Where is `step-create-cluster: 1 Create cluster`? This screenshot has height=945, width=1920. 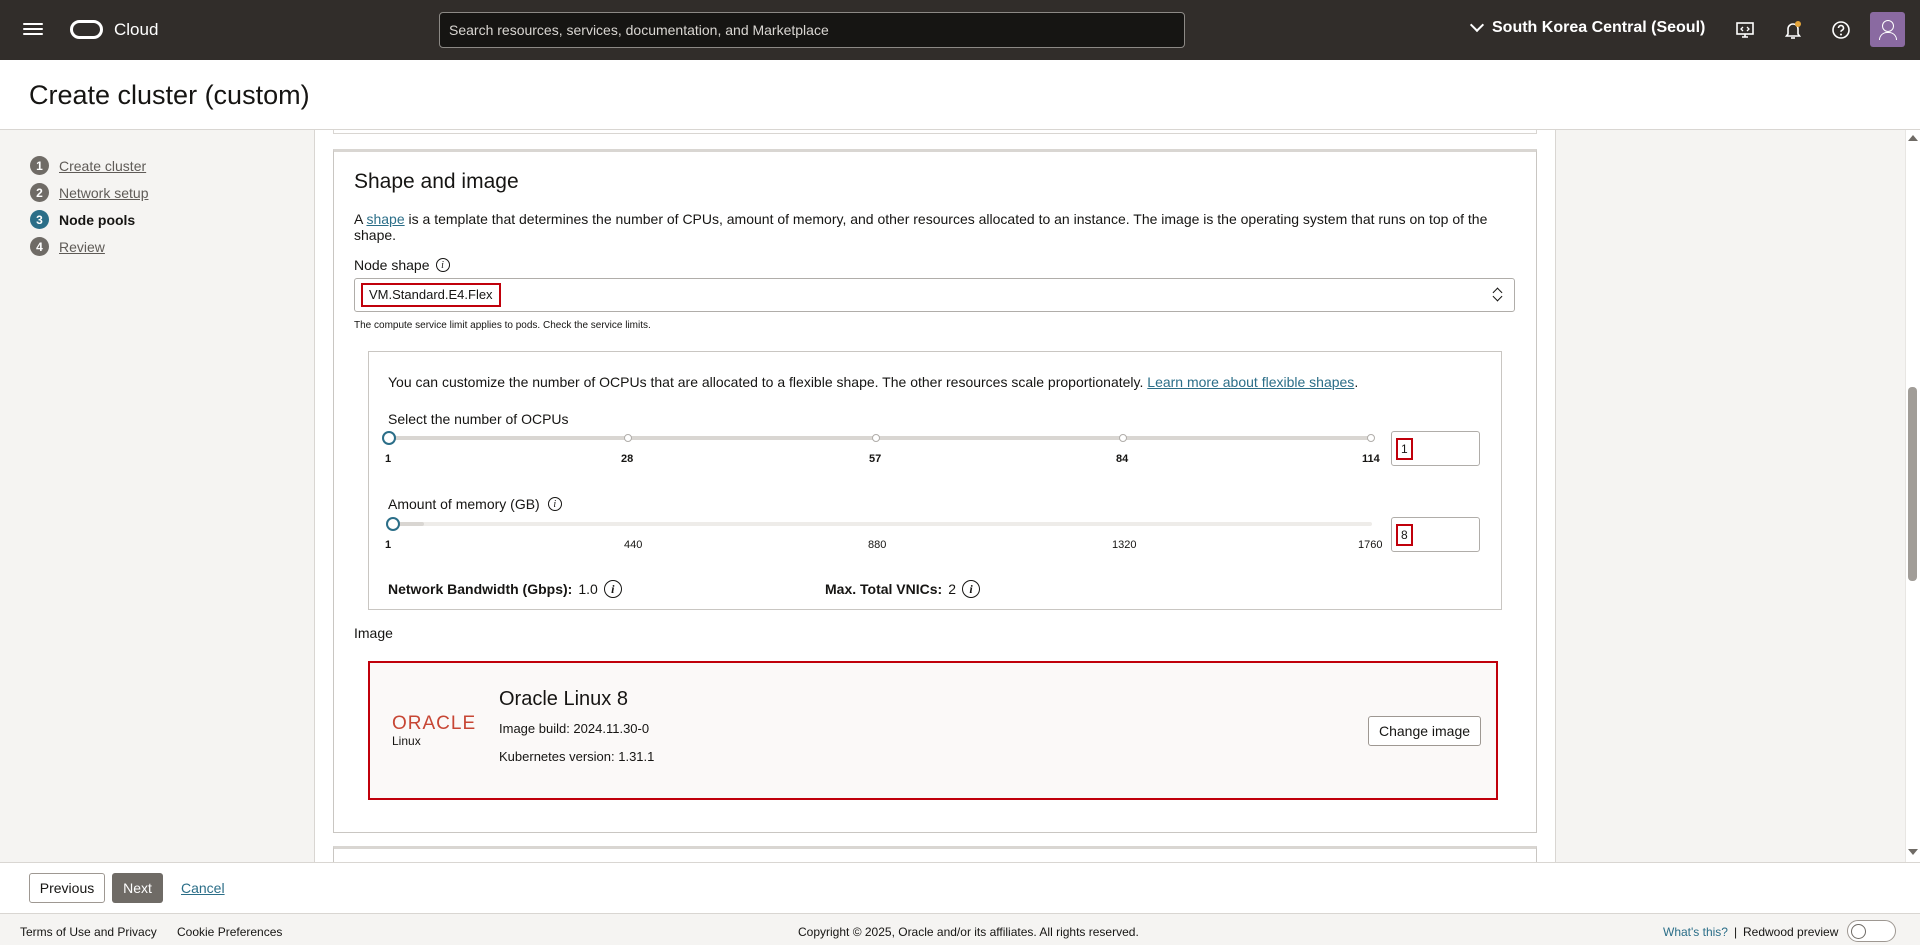 step-create-cluster: 1 Create cluster is located at coordinates (89, 165).